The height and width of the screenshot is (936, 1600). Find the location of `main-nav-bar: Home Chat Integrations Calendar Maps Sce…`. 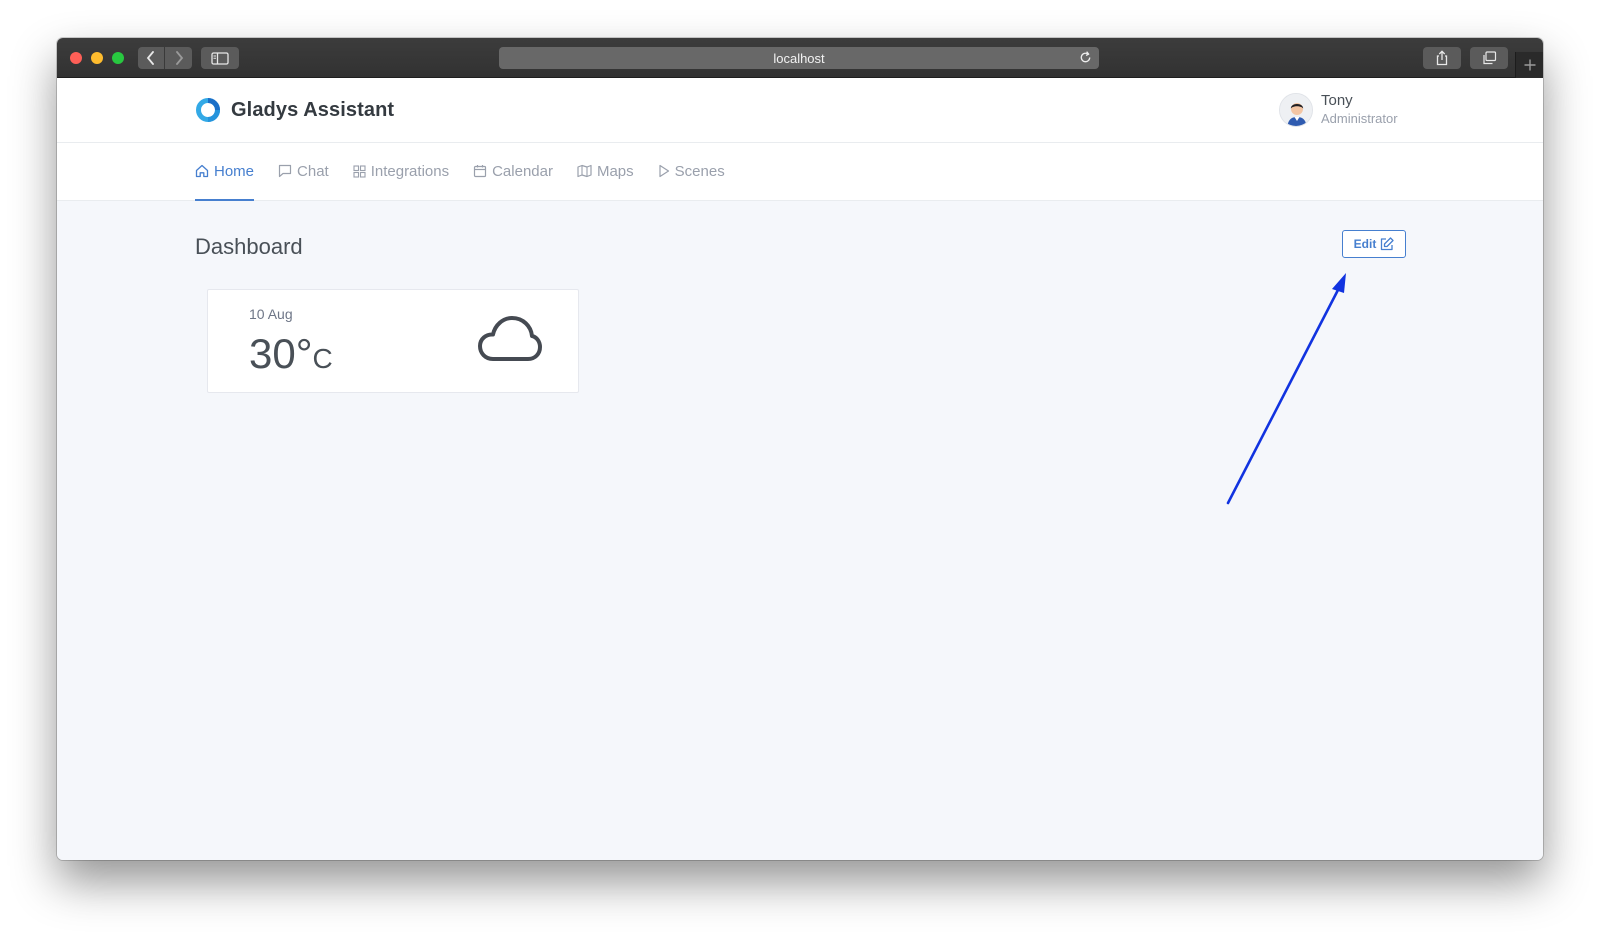

main-nav-bar: Home Chat Integrations Calendar Maps Sce… is located at coordinates (800, 172).